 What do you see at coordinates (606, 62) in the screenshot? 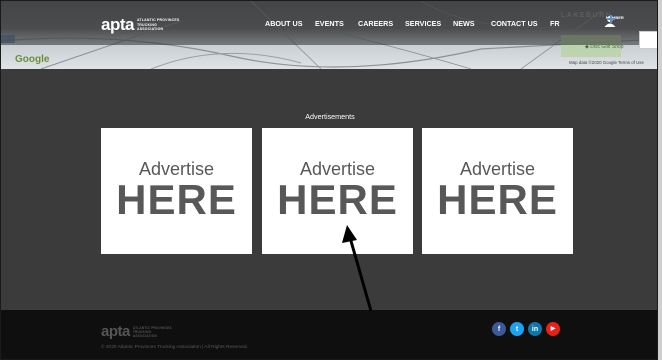
I see `map-attribution: Map data ©2020 Google Terms of Use` at bounding box center [606, 62].